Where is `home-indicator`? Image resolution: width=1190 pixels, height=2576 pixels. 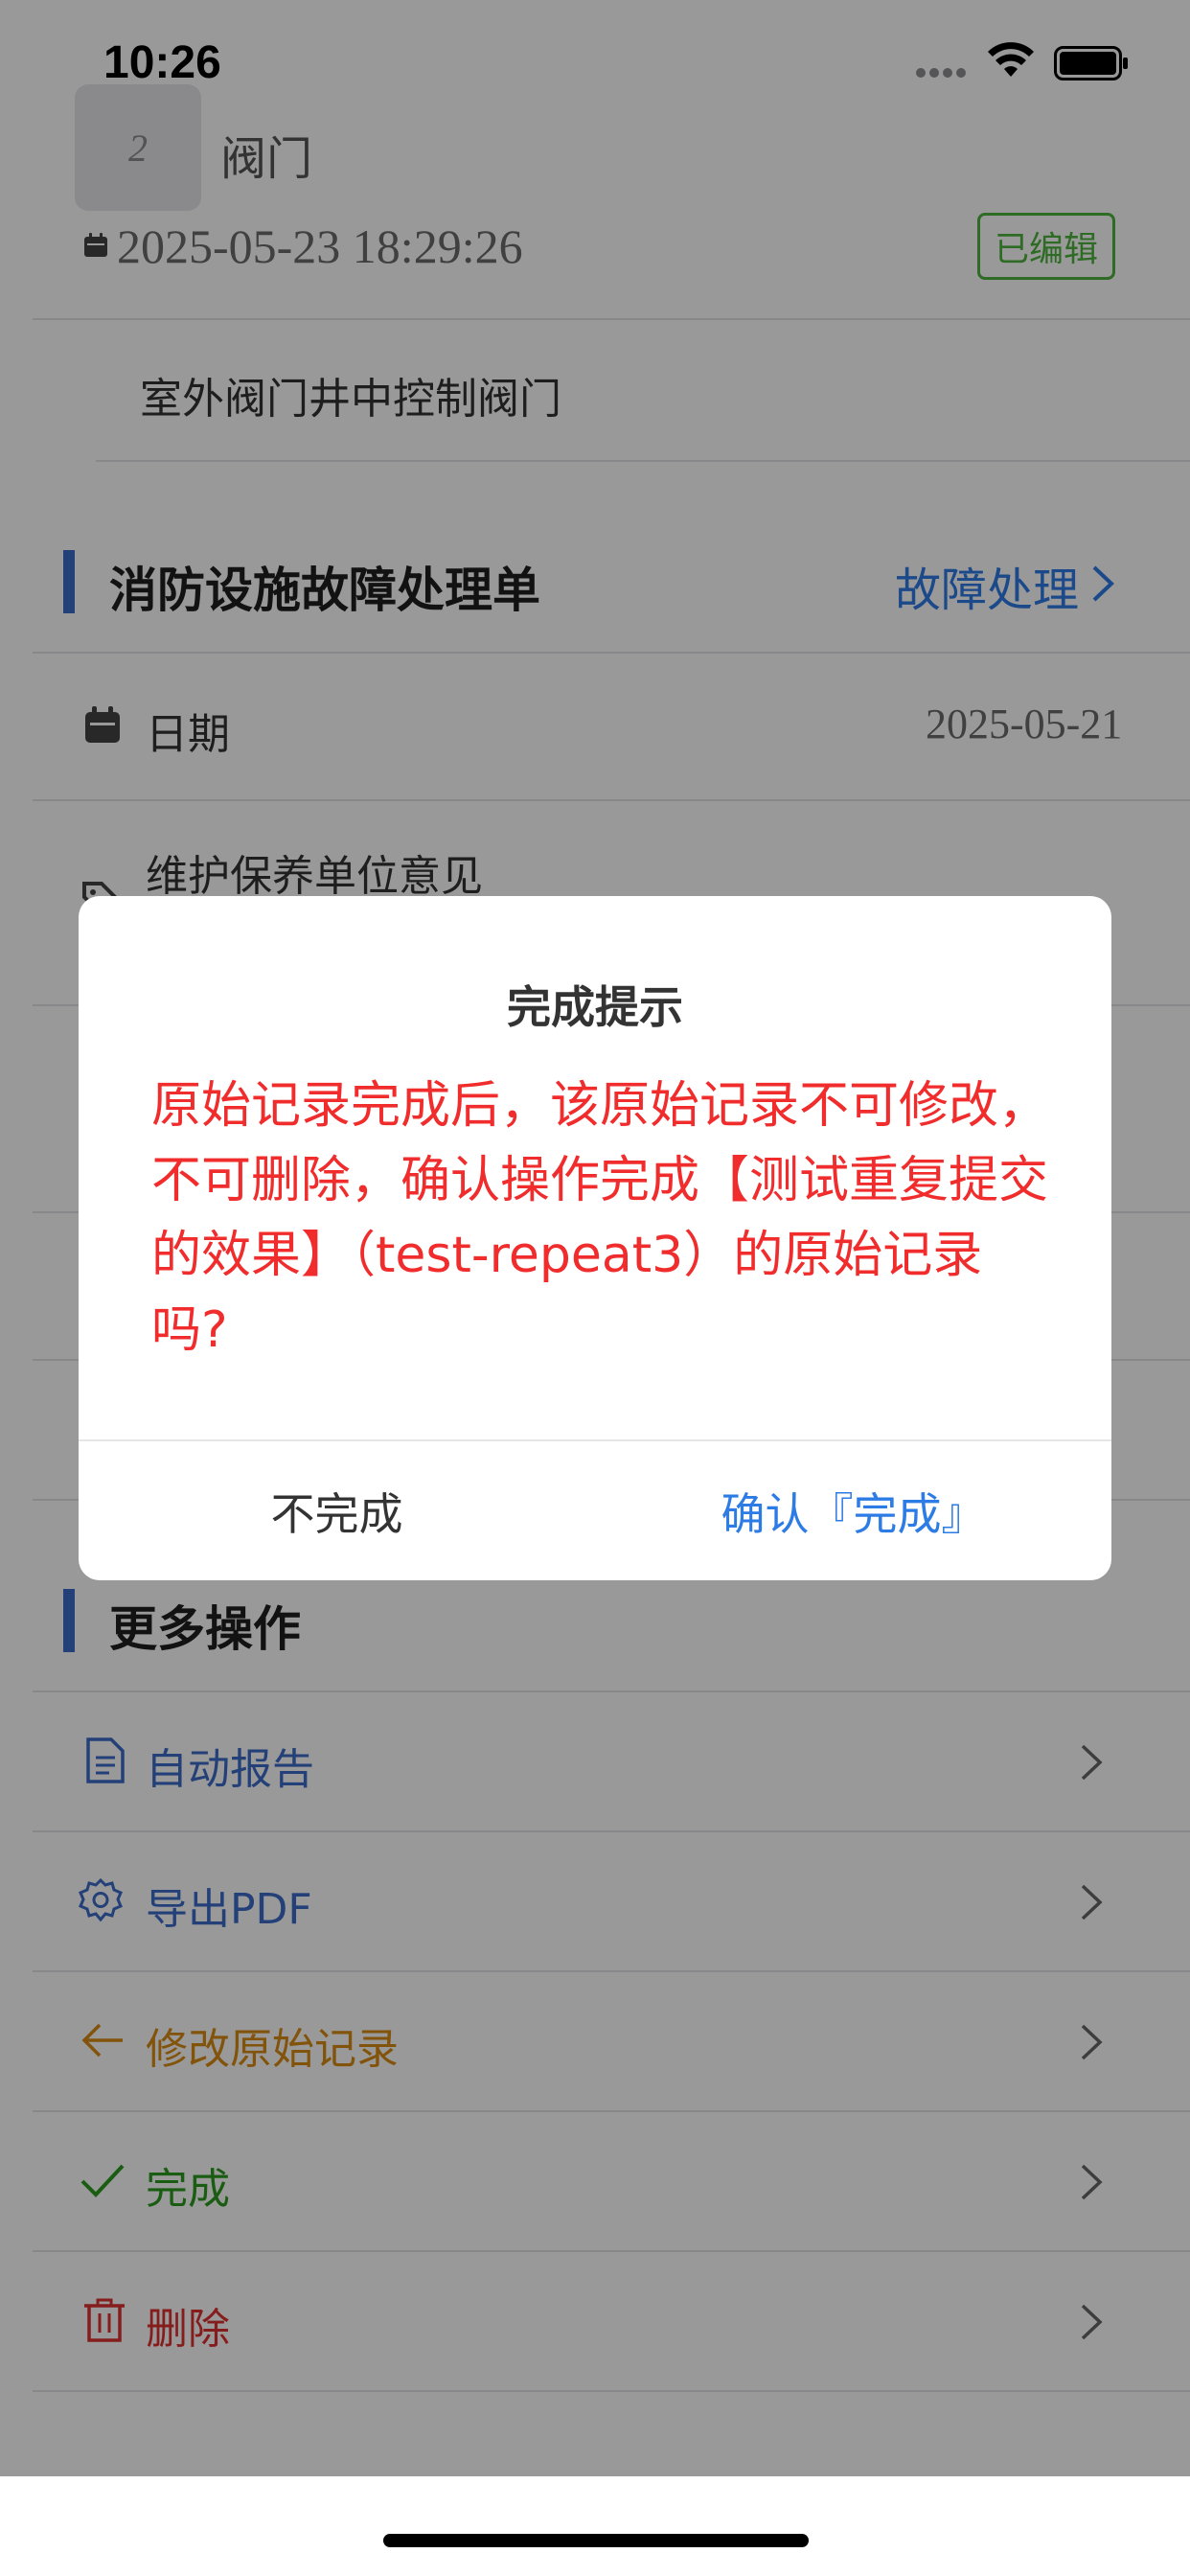
home-indicator is located at coordinates (596, 2540).